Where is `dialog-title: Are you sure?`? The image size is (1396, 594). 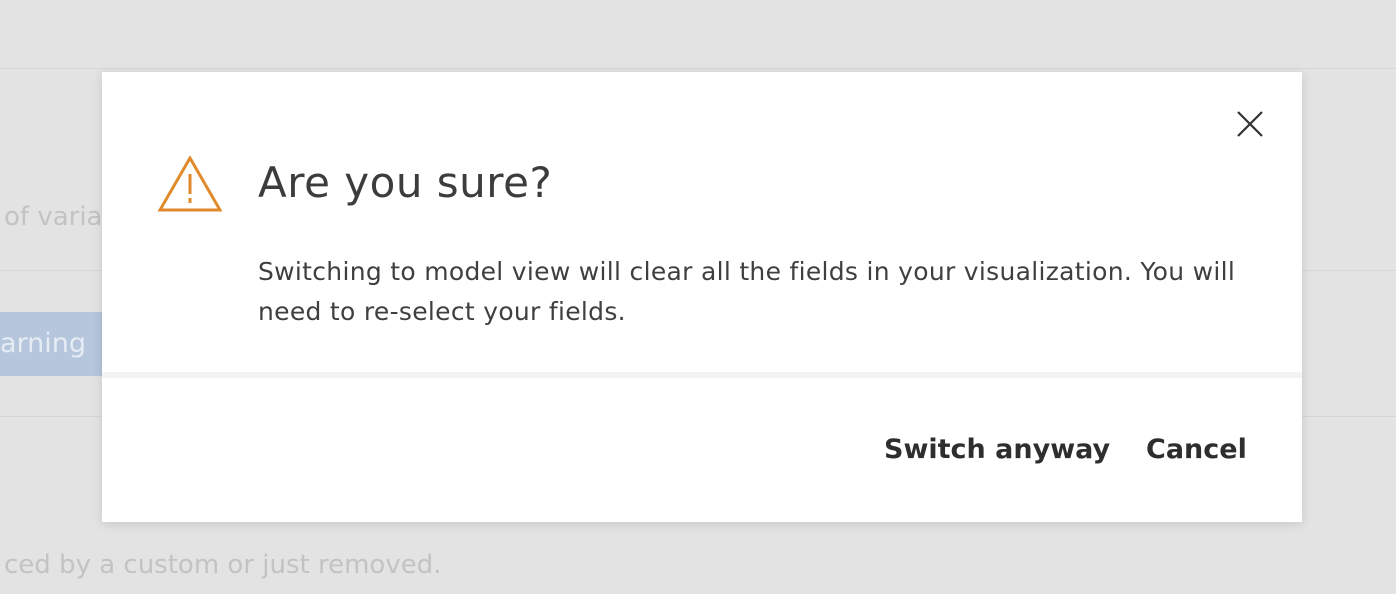 dialog-title: Are you sure? is located at coordinates (405, 182).